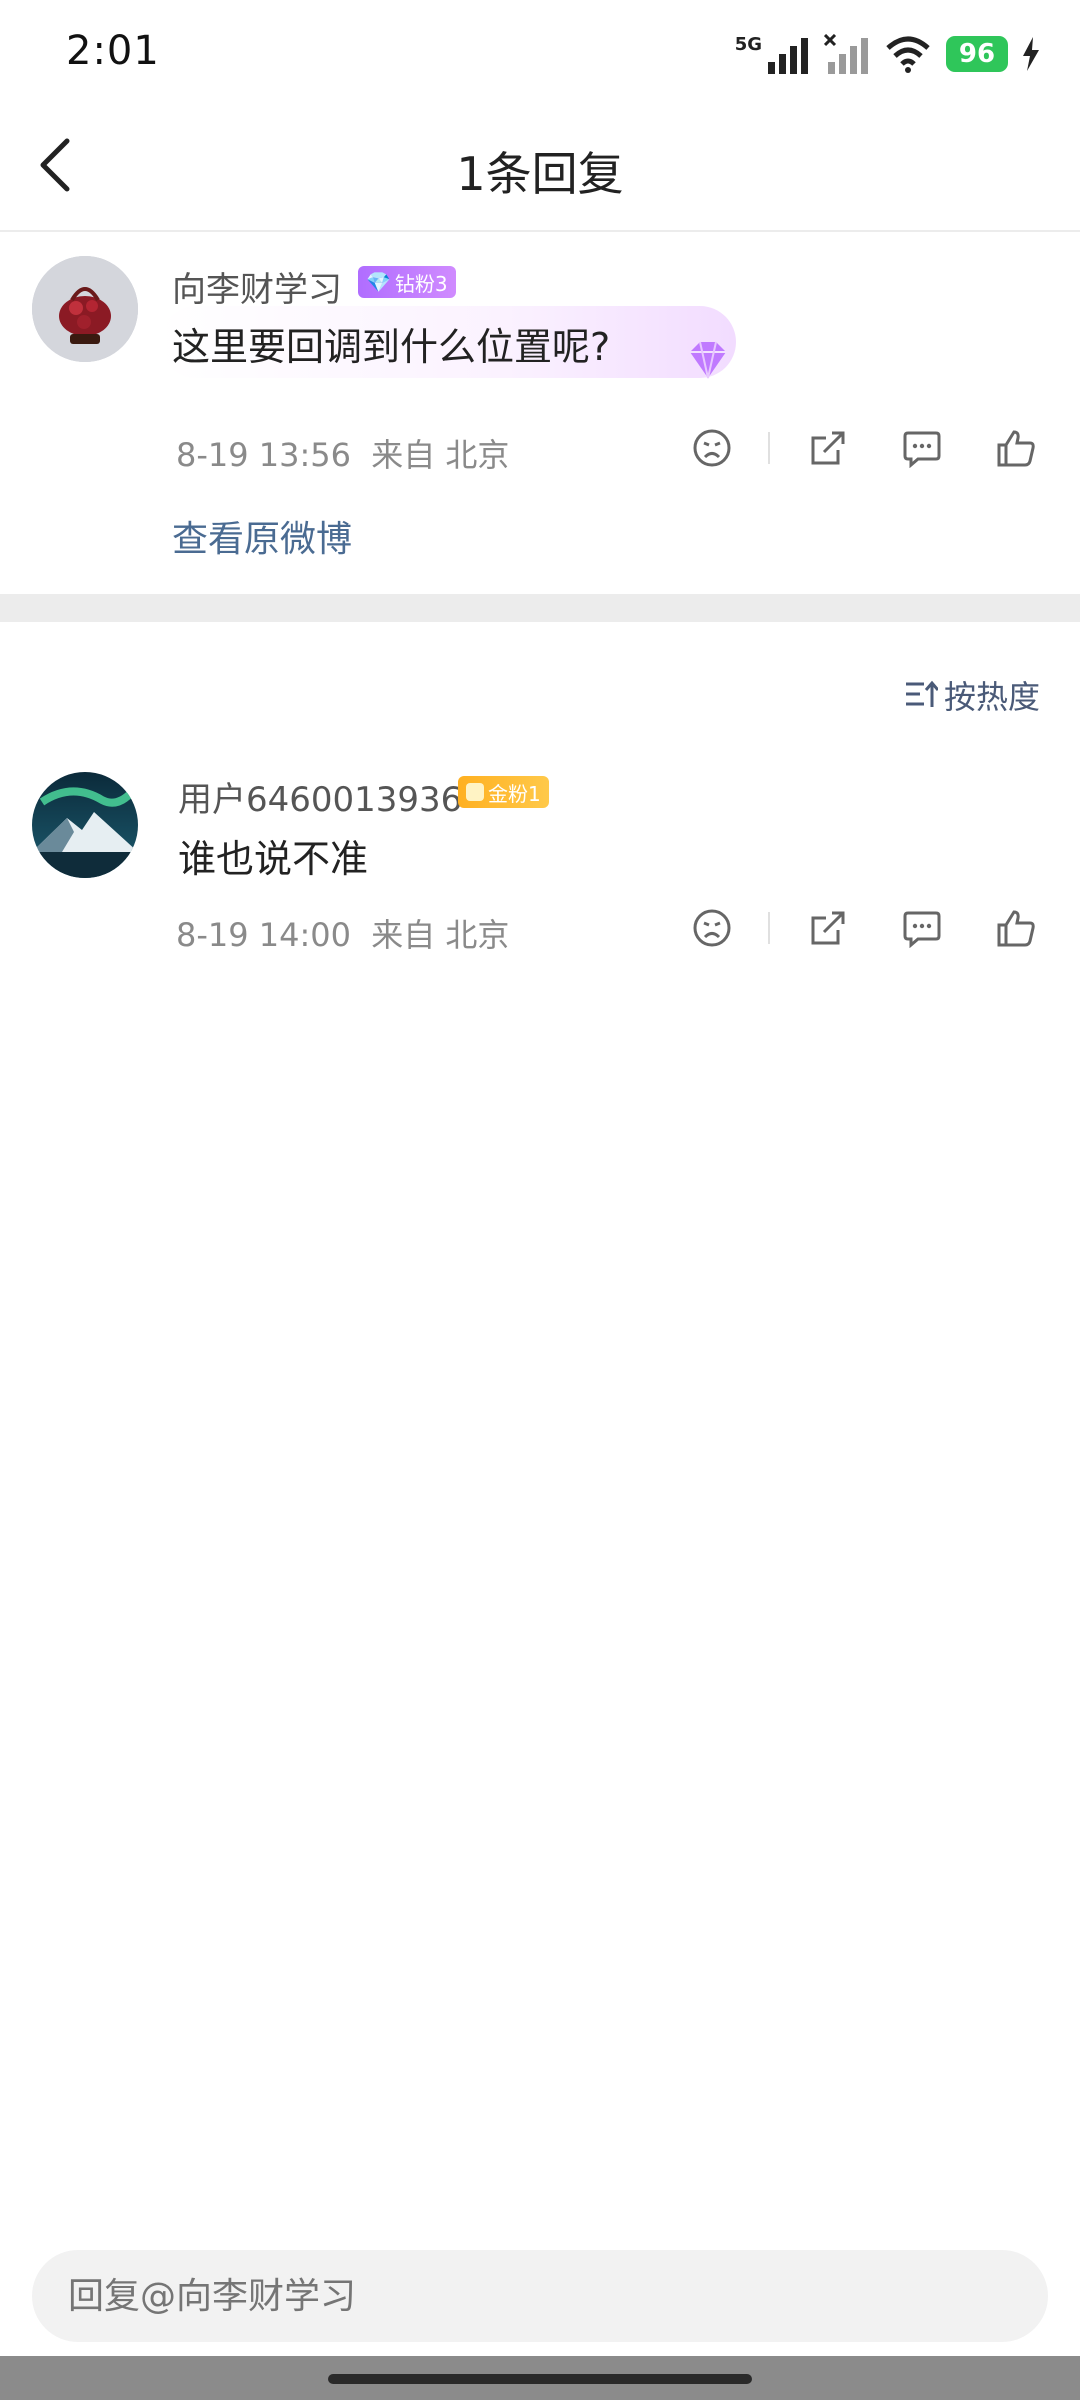 The width and height of the screenshot is (1080, 2400). Describe the element at coordinates (540, 608) in the screenshot. I see `section-divider` at that location.